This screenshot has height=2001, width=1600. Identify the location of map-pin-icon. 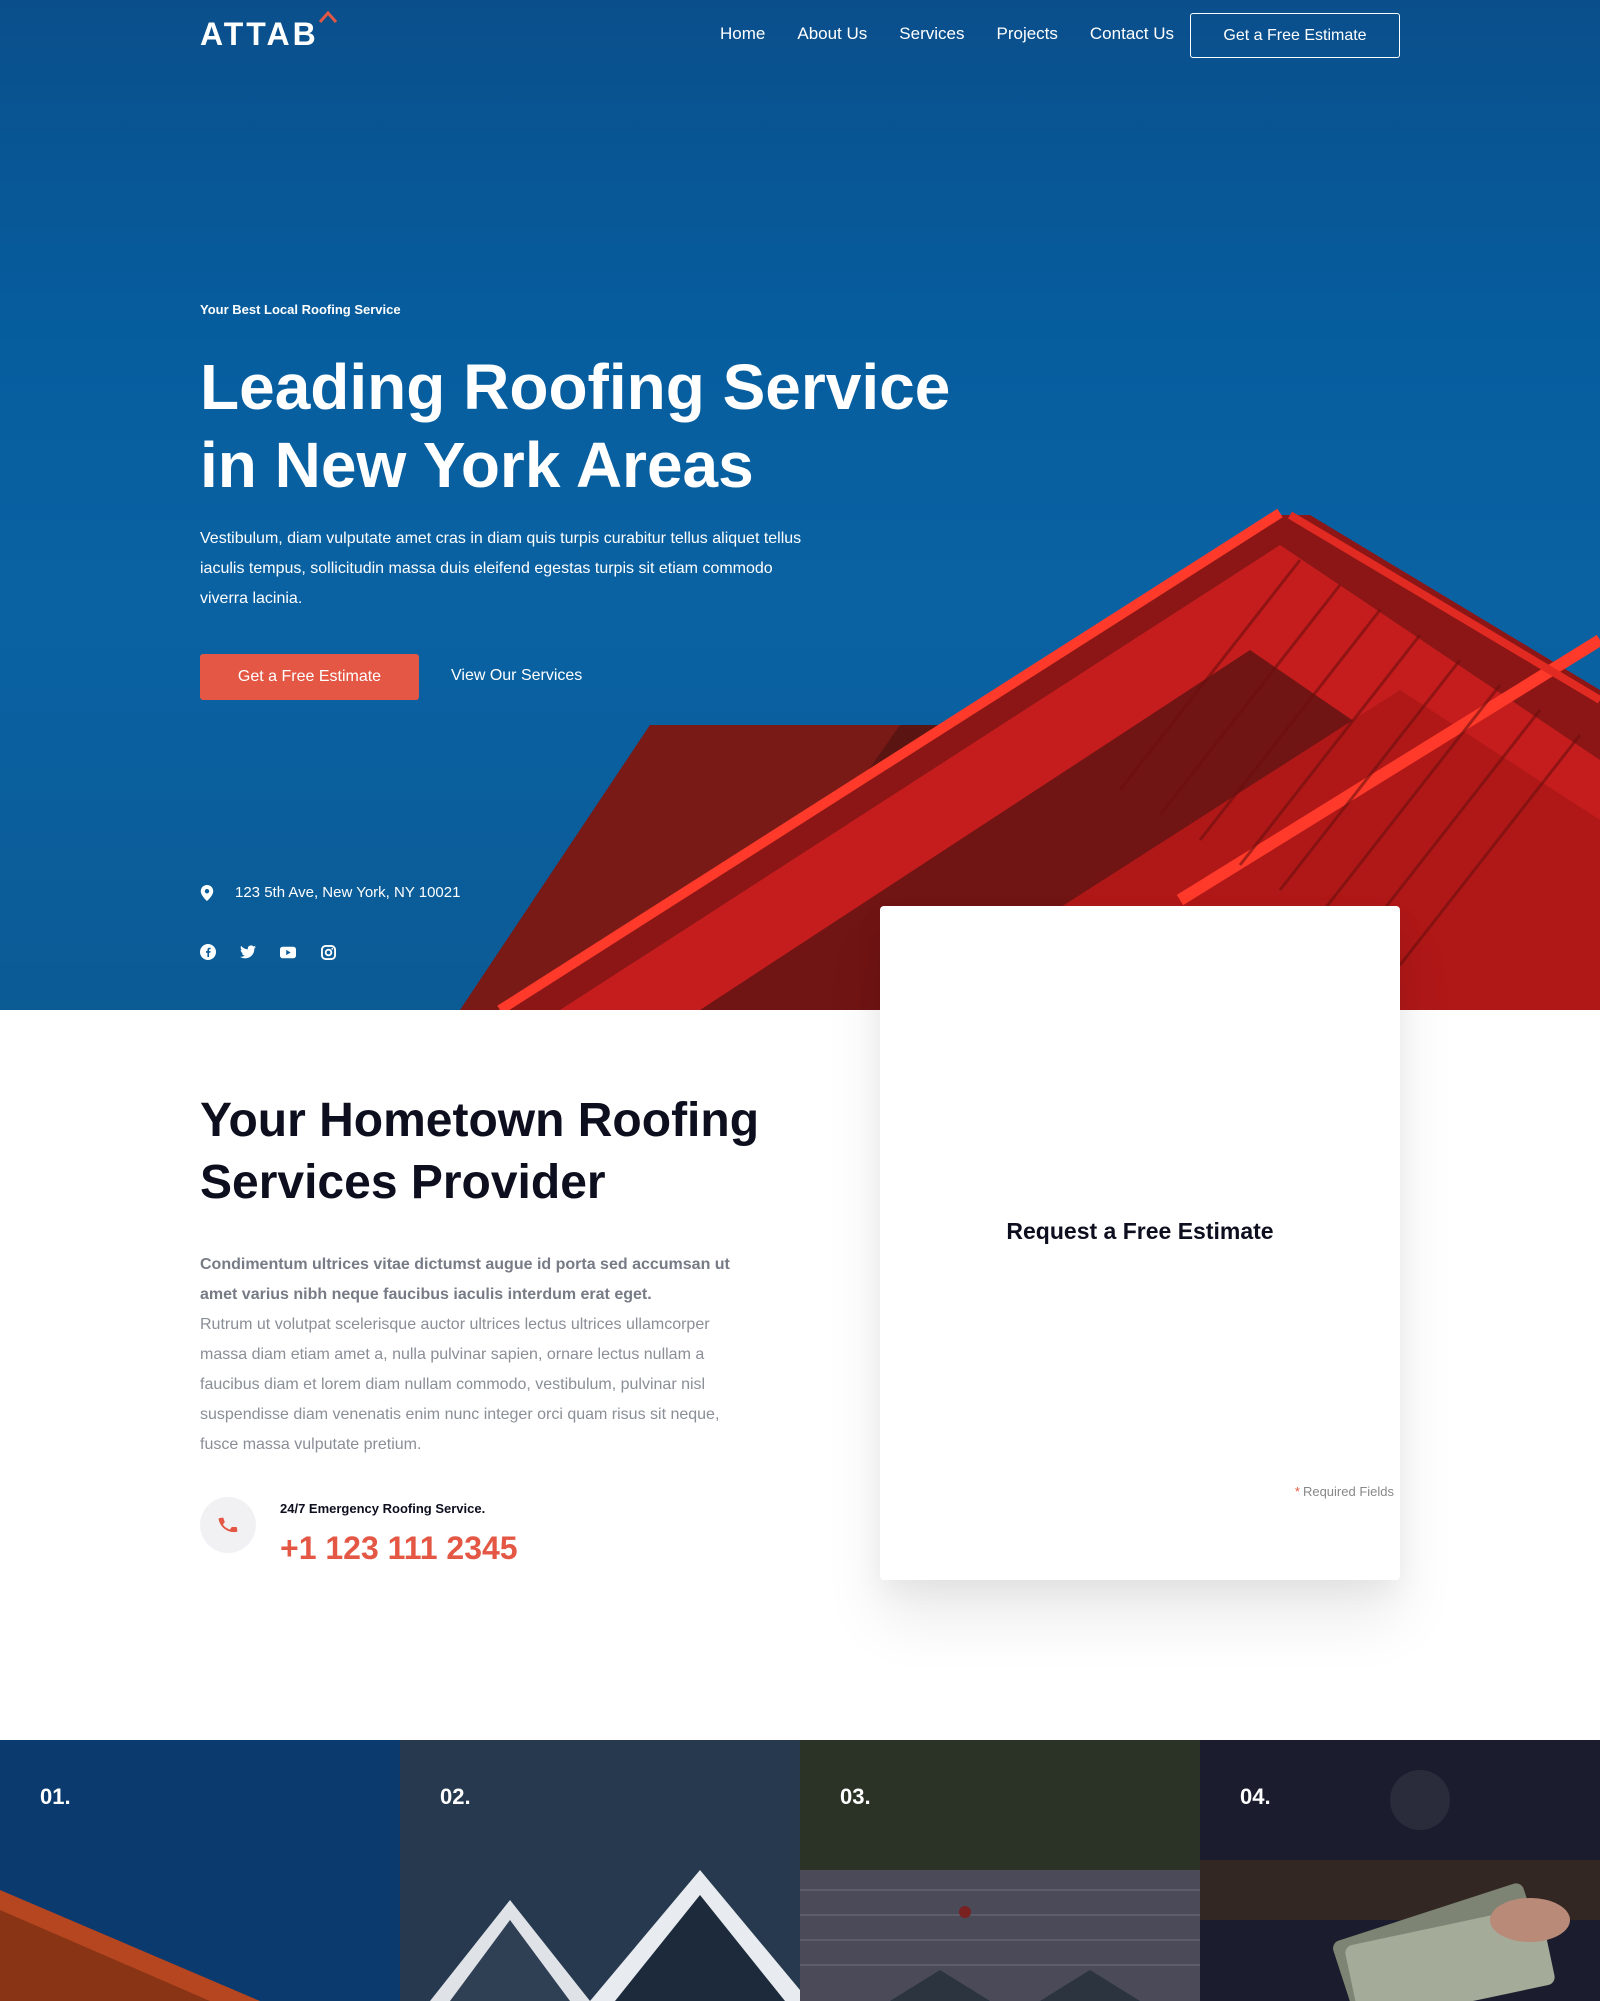
(207, 892).